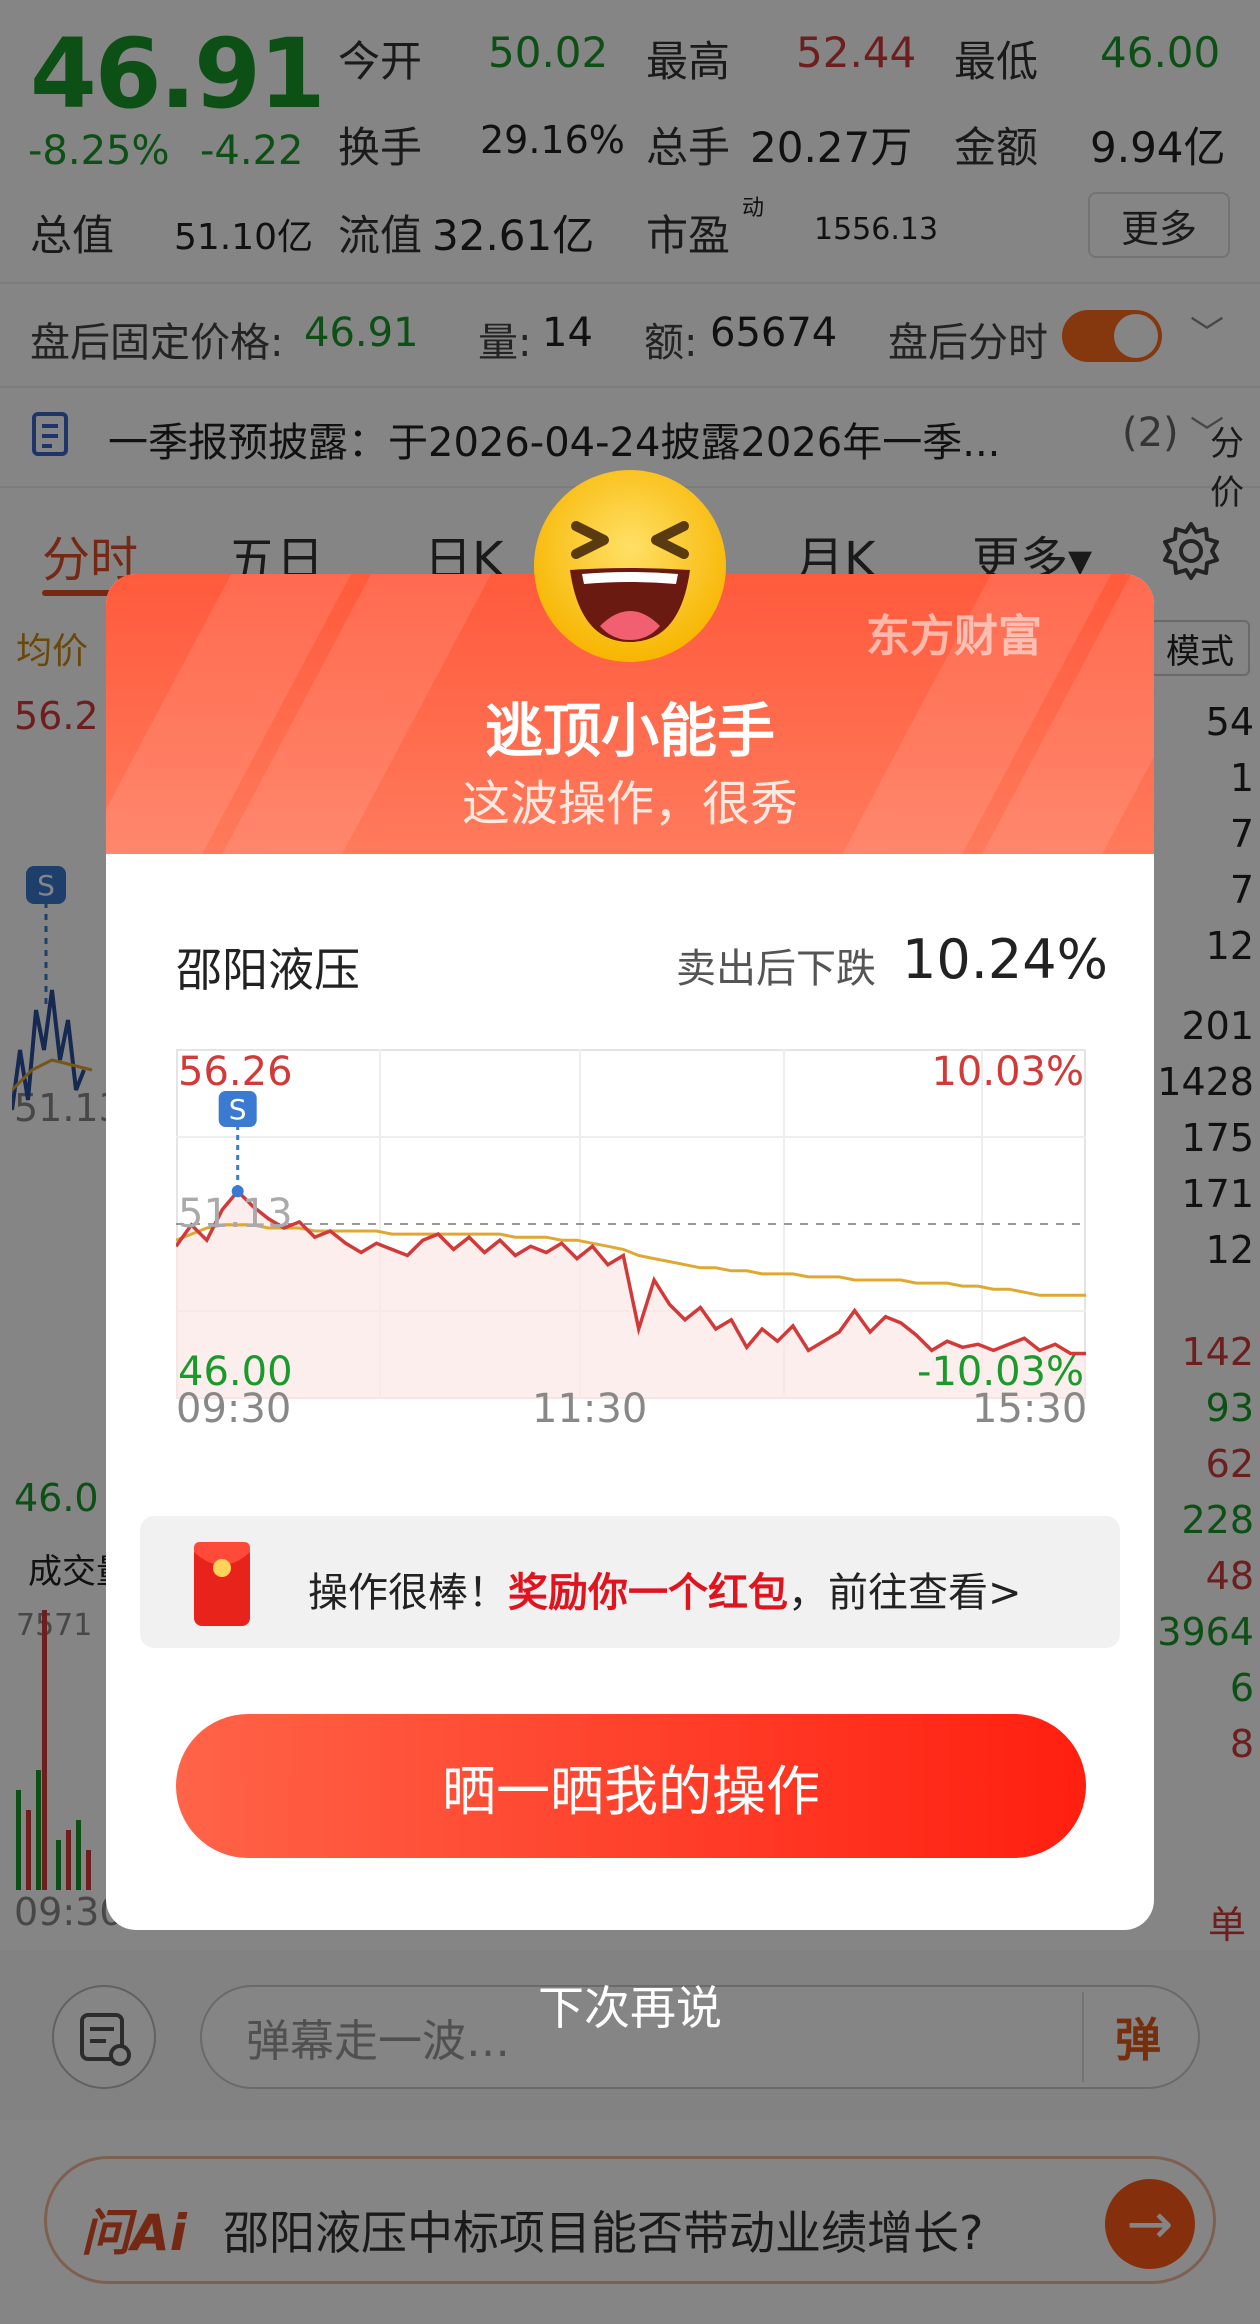  I want to click on red-packet-prefix: 操作很棒！, so click(408, 1593).